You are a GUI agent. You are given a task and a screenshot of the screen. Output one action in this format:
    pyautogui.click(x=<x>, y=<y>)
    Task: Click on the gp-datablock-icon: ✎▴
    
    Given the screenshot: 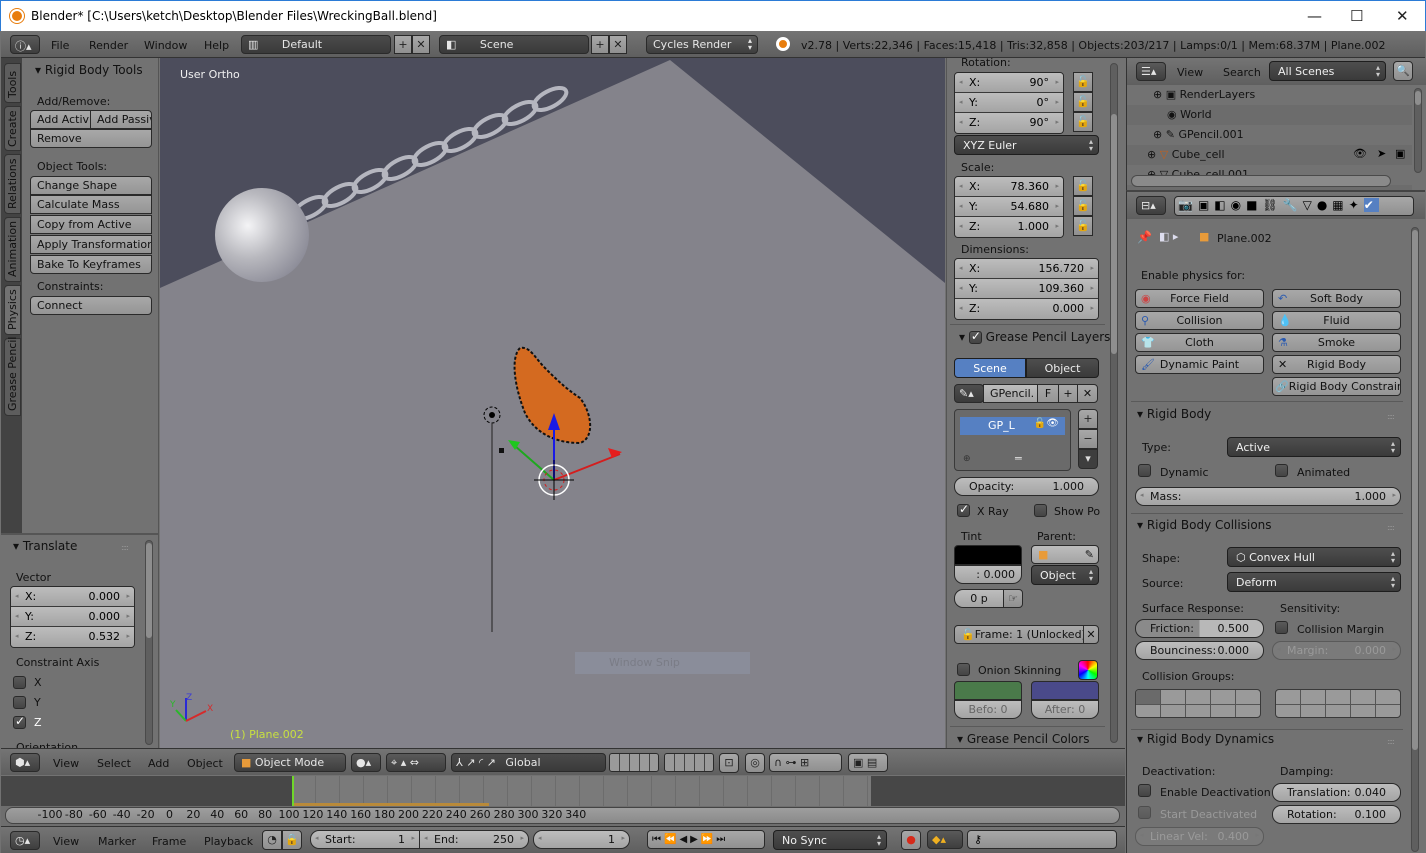 What is the action you would take?
    pyautogui.click(x=969, y=393)
    